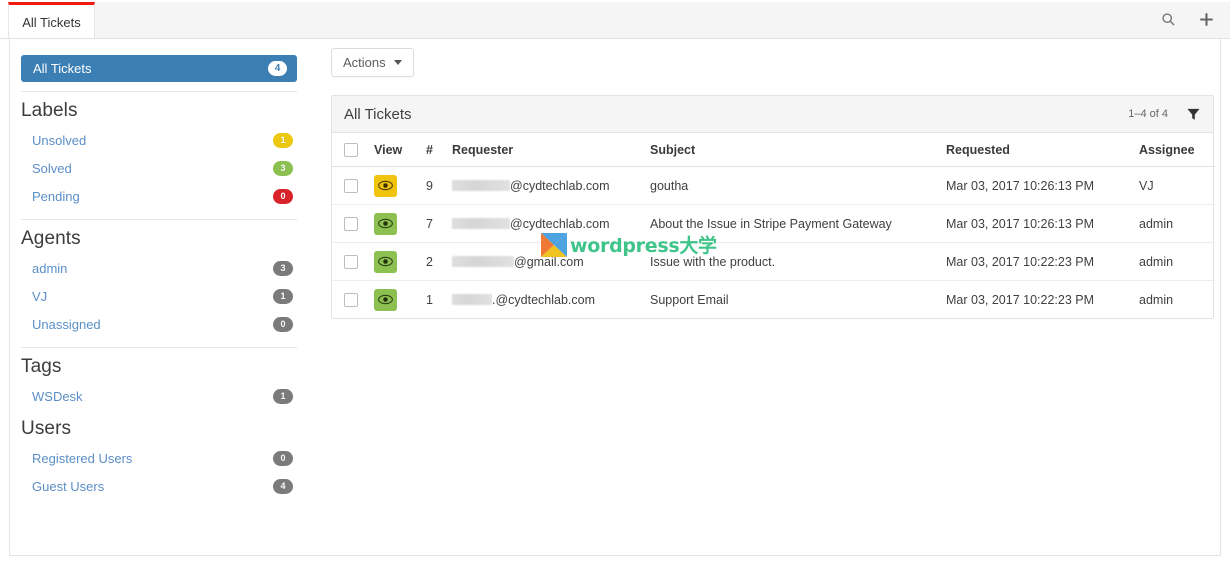 The height and width of the screenshot is (571, 1230). I want to click on col-number: #, so click(439, 150).